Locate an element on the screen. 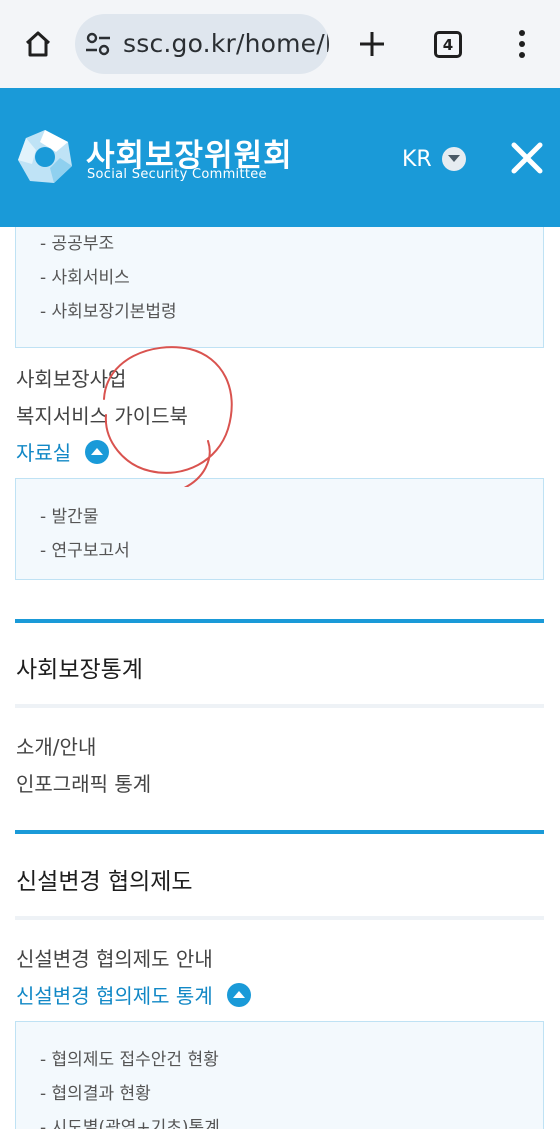 This screenshot has width=560, height=1129. menu-item-welfare-guidebook: 복지서비스 가이드북 is located at coordinates (102, 414).